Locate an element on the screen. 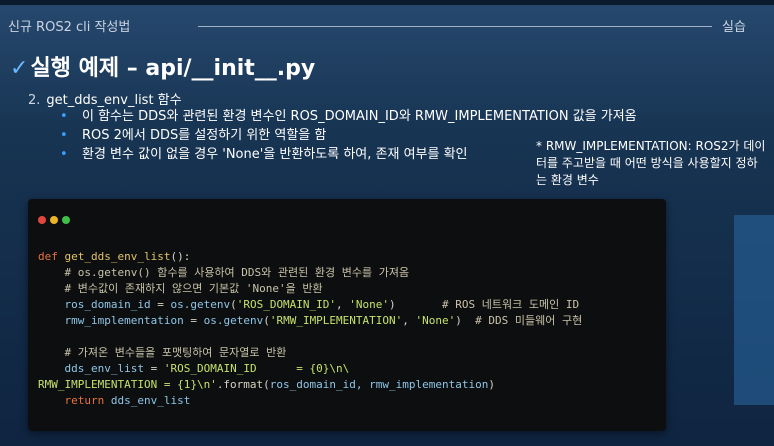  window-controls is located at coordinates (56, 218).